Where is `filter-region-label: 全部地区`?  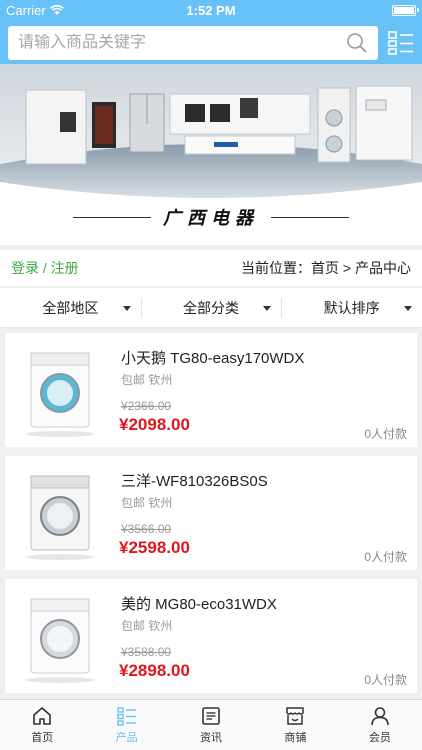
filter-region-label: 全部地区 is located at coordinates (70, 307).